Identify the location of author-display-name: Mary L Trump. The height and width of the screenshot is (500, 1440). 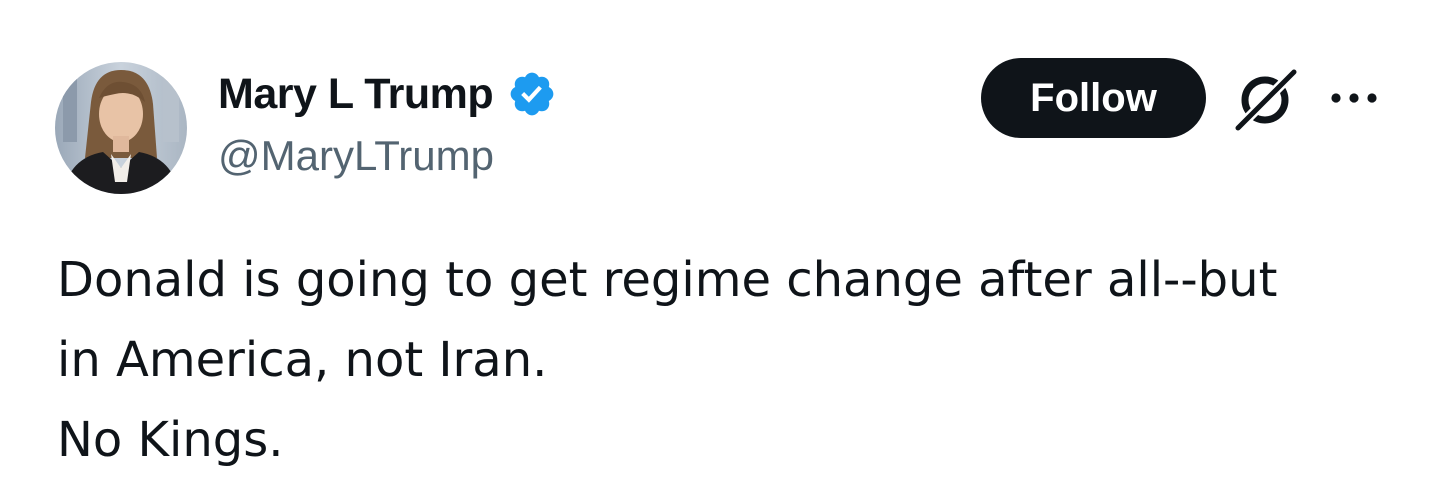
(356, 94).